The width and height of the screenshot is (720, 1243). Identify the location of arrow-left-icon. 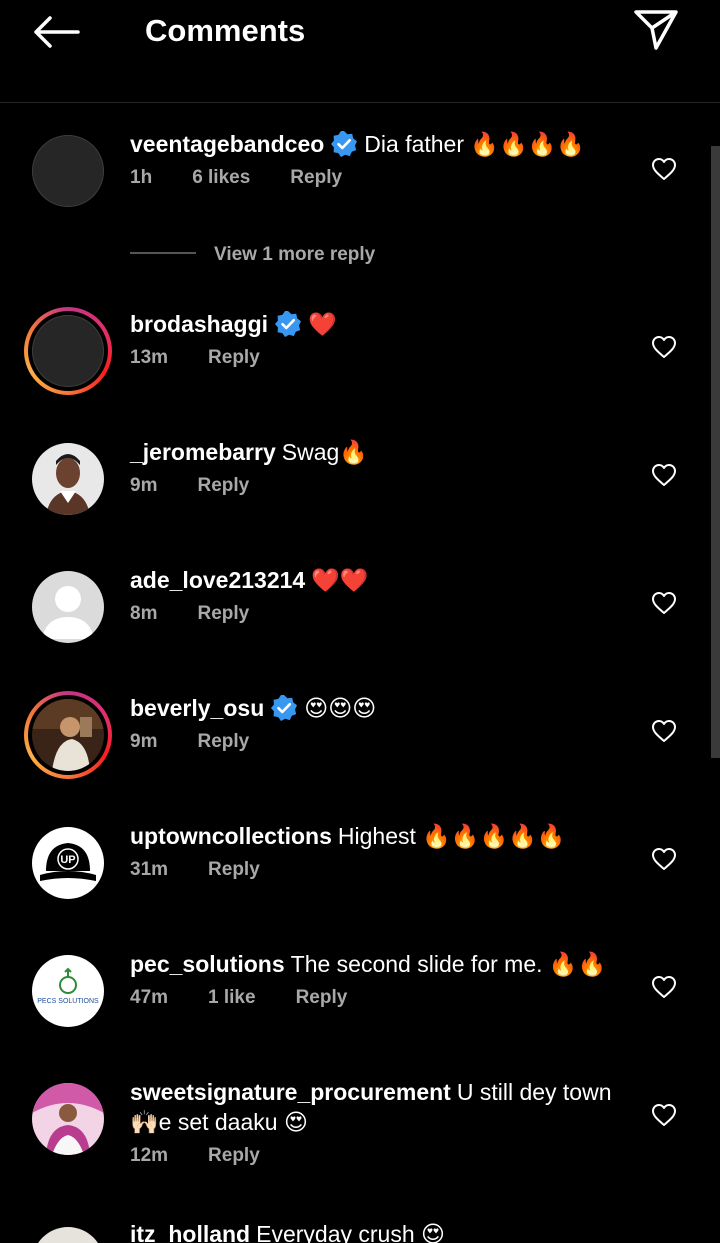
(57, 32).